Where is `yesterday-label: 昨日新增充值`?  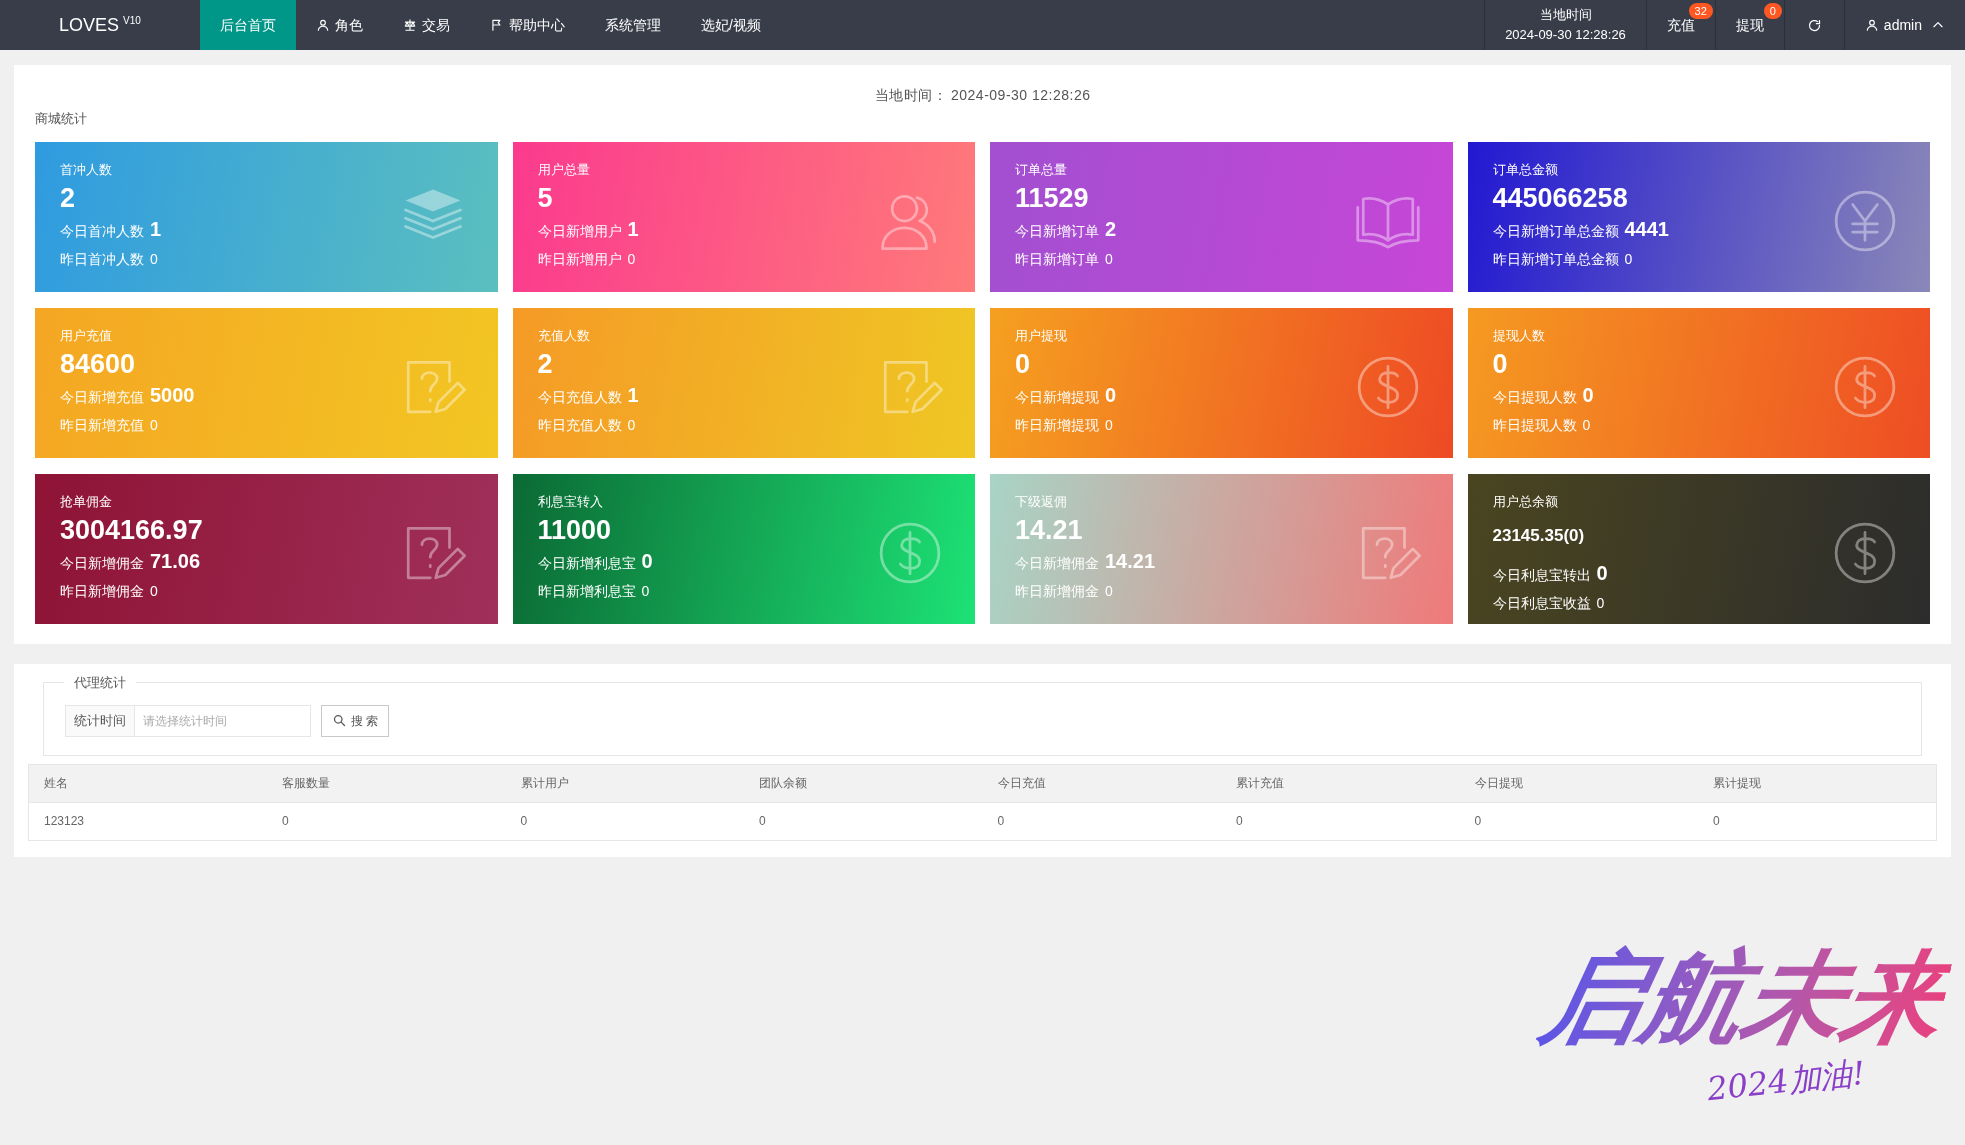
yesterday-label: 昨日新增充值 is located at coordinates (102, 425).